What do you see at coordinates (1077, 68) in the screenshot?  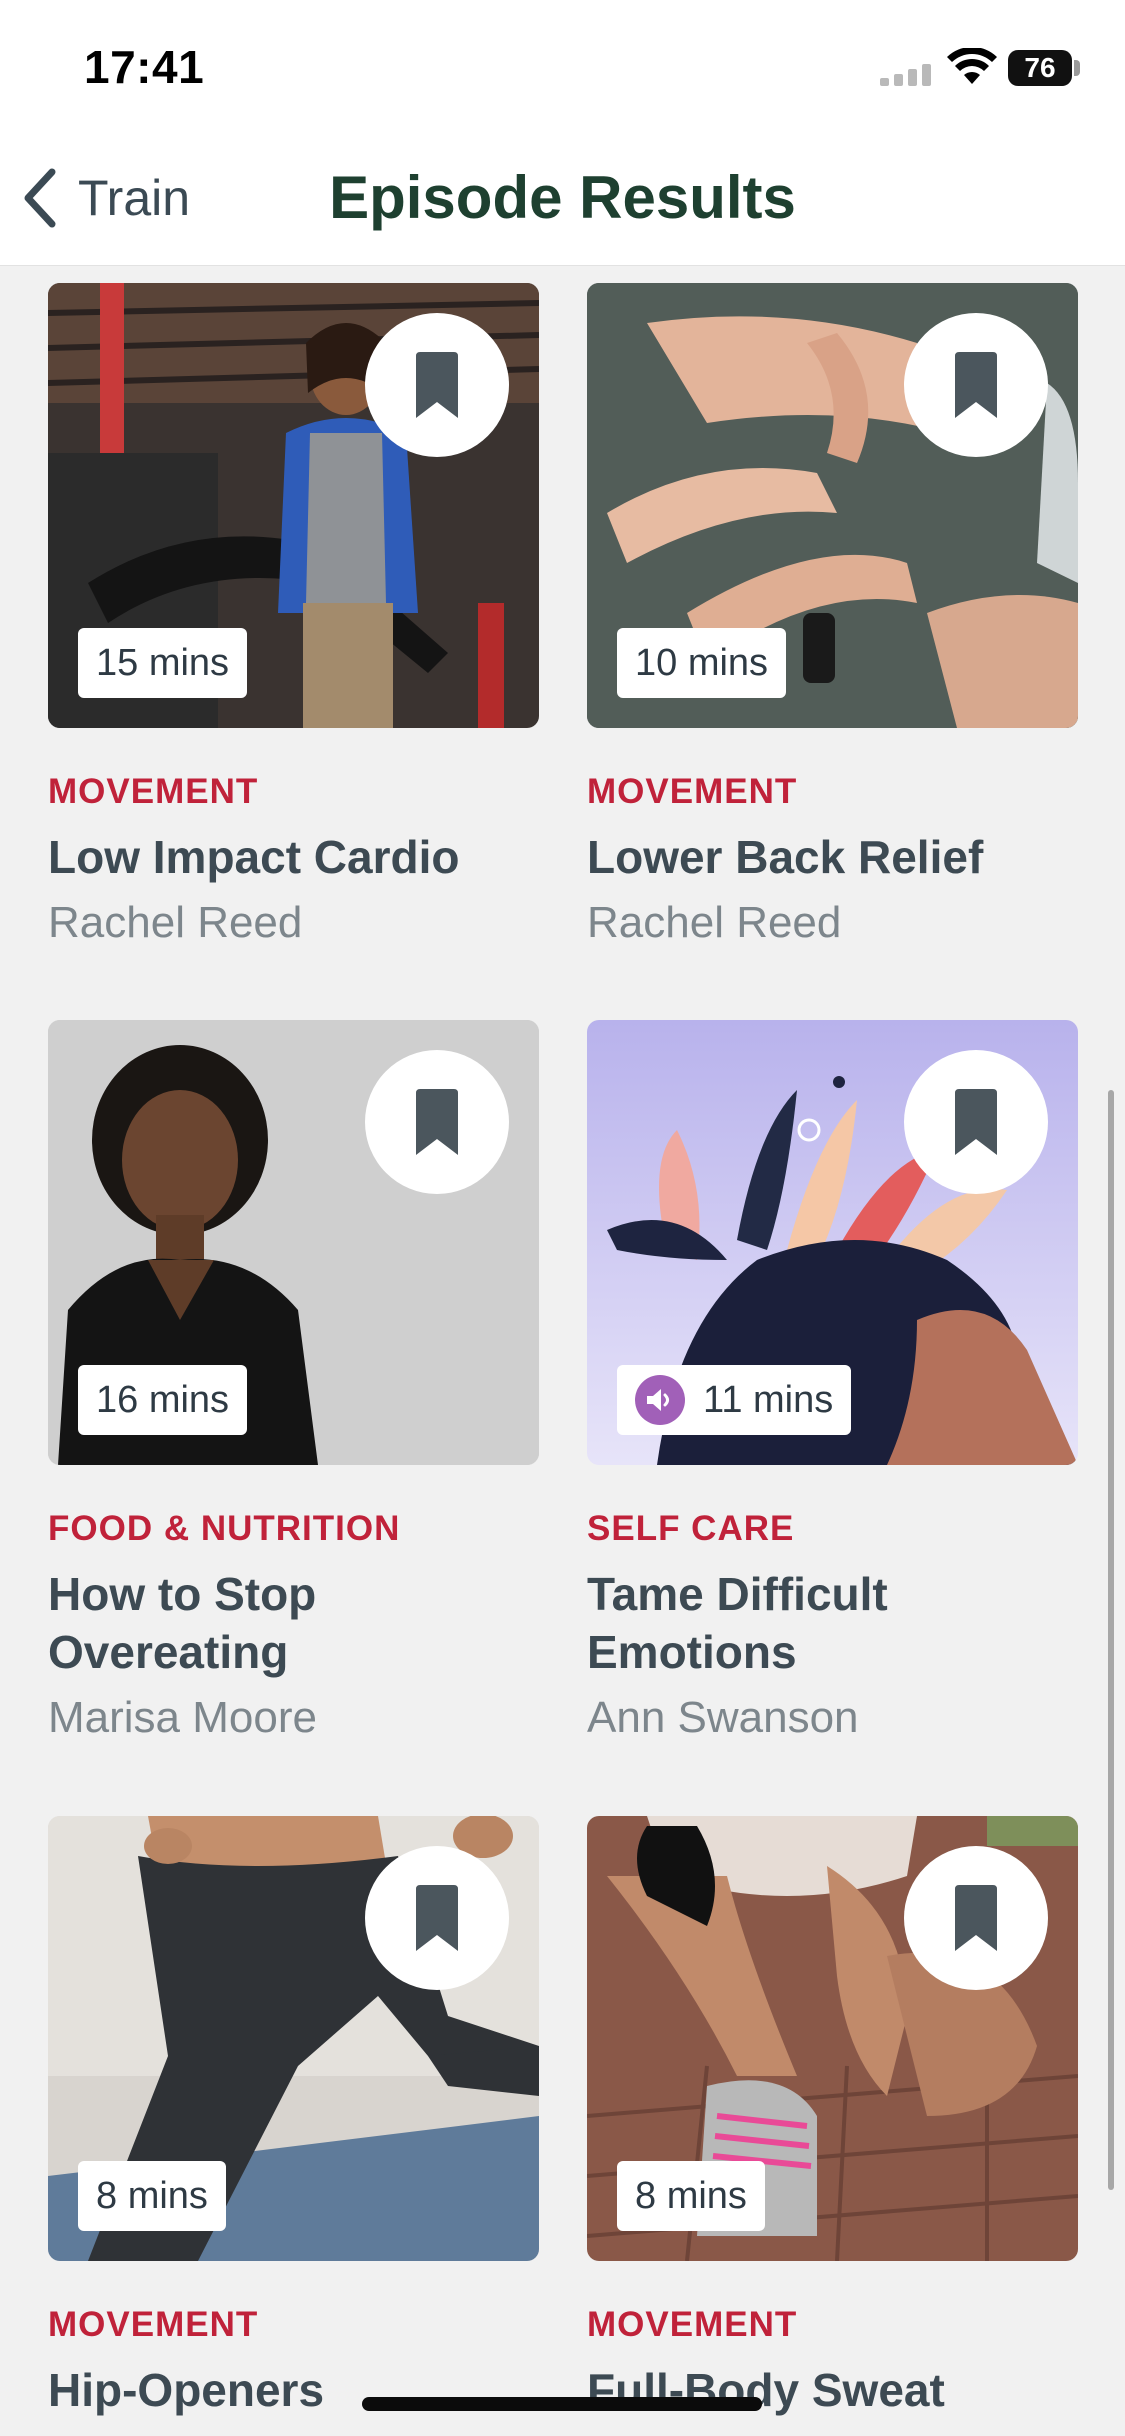 I see `battery-tip` at bounding box center [1077, 68].